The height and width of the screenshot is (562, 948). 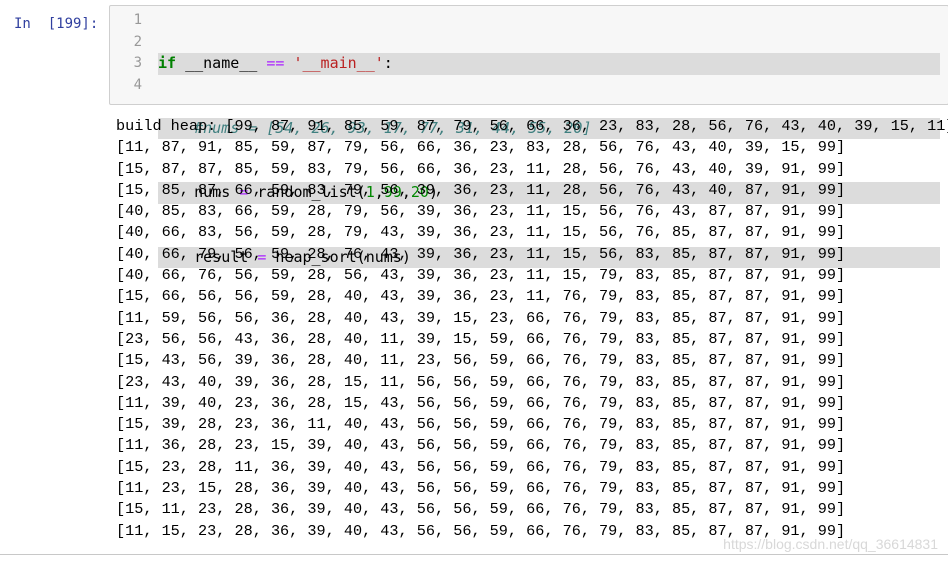 What do you see at coordinates (338, 63) in the screenshot?
I see `string-literal: '__main__'` at bounding box center [338, 63].